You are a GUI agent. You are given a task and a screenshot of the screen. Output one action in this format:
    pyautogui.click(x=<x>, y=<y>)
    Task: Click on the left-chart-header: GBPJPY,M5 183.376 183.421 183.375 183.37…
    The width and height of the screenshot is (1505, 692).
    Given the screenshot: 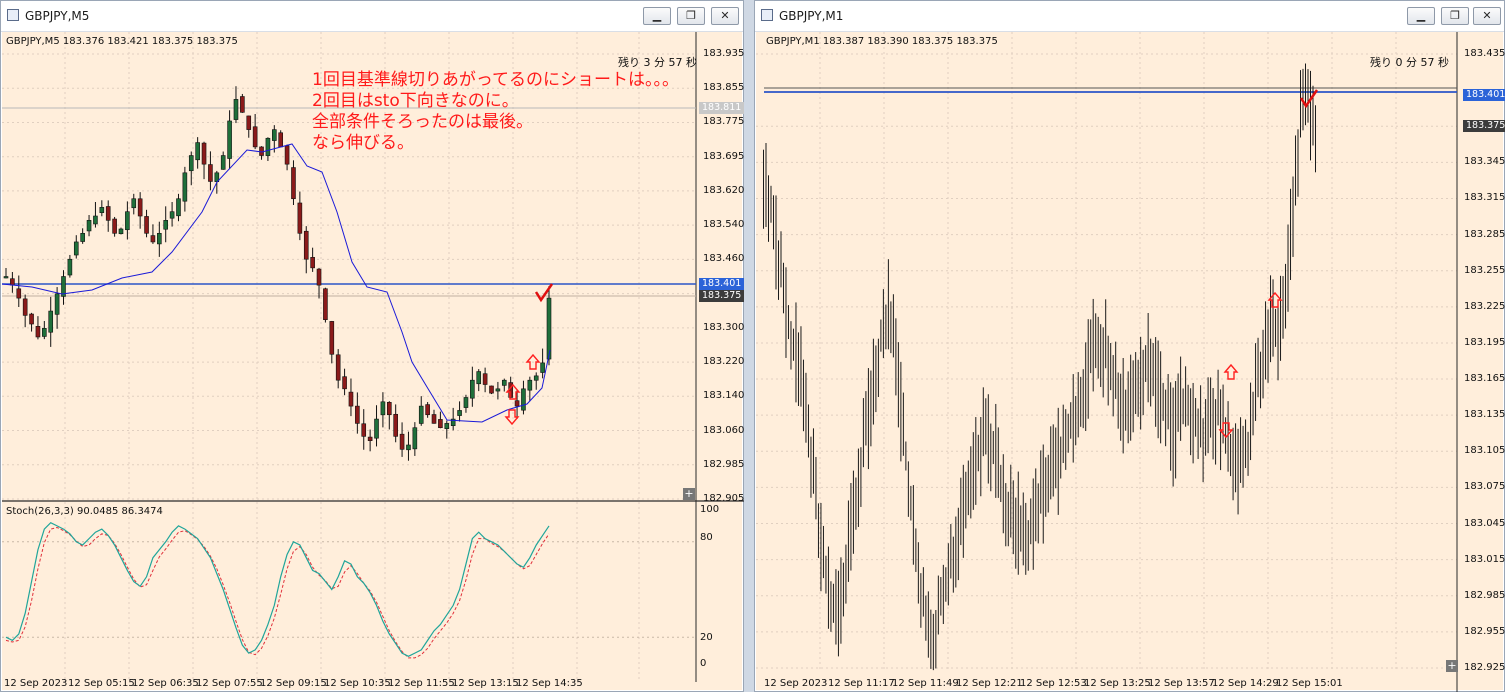 What is the action you would take?
    pyautogui.click(x=122, y=41)
    